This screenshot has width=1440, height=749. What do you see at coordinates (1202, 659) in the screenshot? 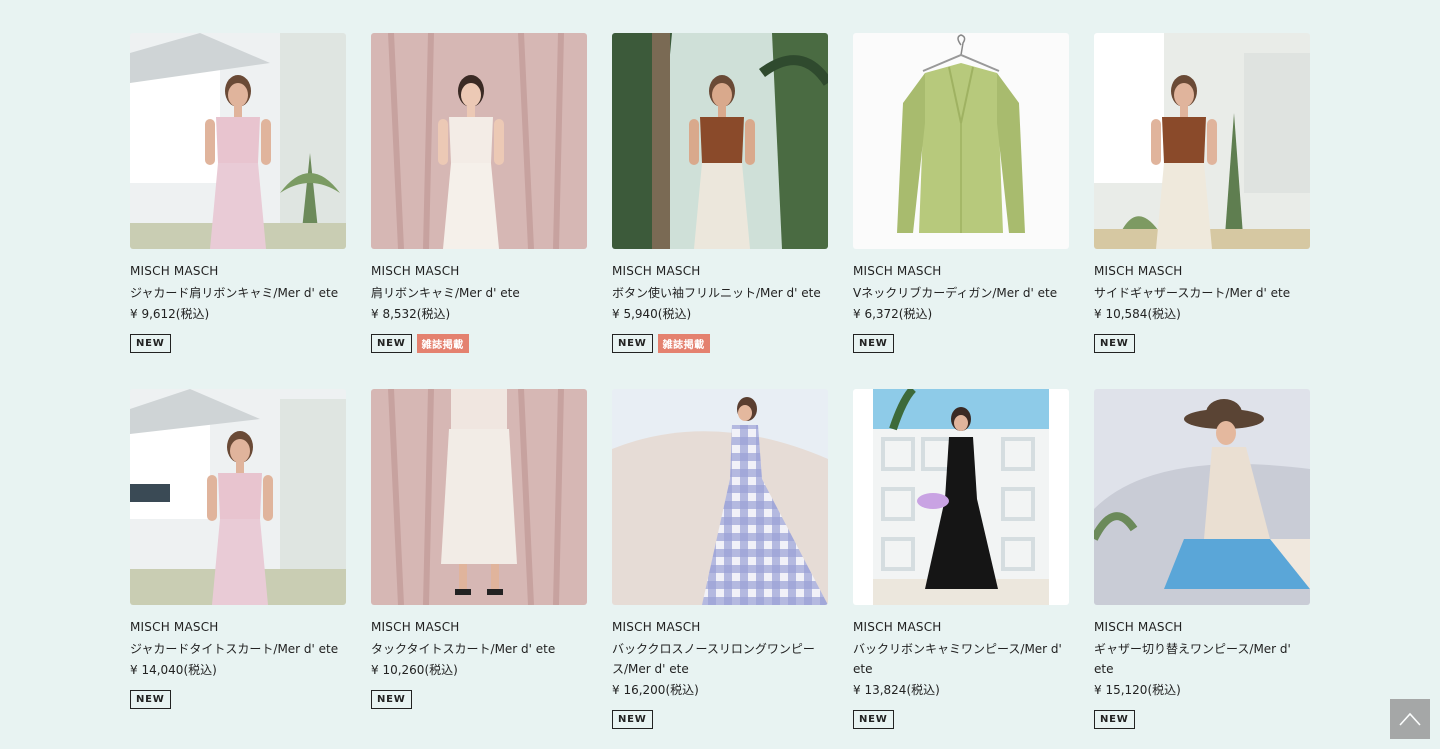
I see `product-name: ギャザー切り替えワンピース/Mer d' ete` at bounding box center [1202, 659].